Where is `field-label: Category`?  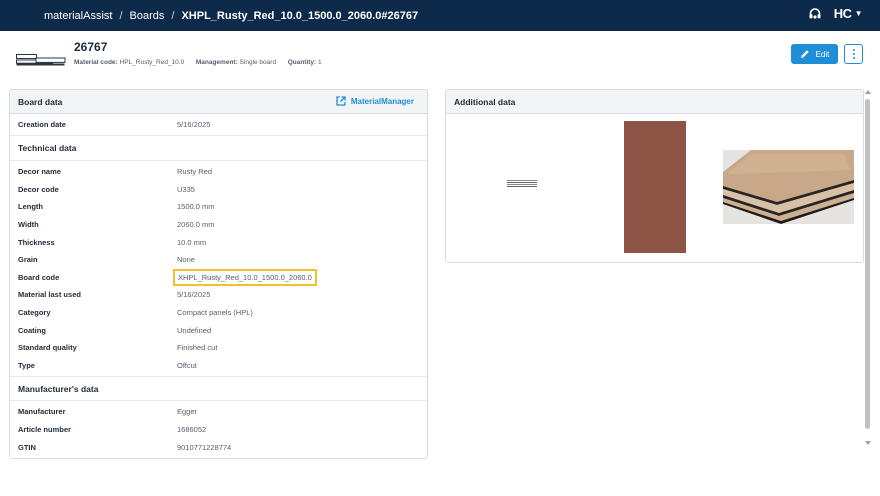
field-label: Category is located at coordinates (34, 313).